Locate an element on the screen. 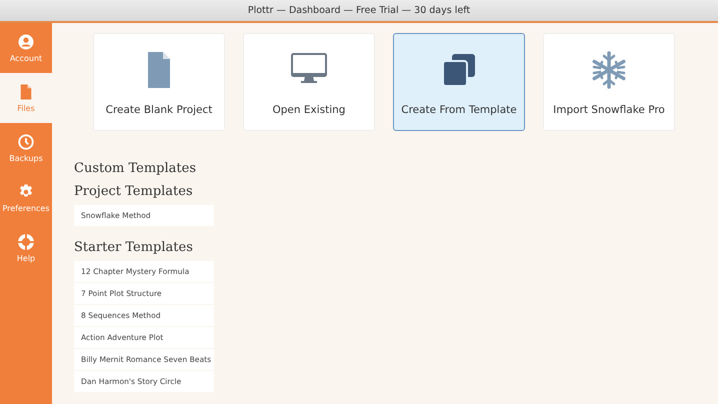 The height and width of the screenshot is (404, 718). window-title: Plottr — Dashboard — Free Trial — 30 days left is located at coordinates (359, 10).